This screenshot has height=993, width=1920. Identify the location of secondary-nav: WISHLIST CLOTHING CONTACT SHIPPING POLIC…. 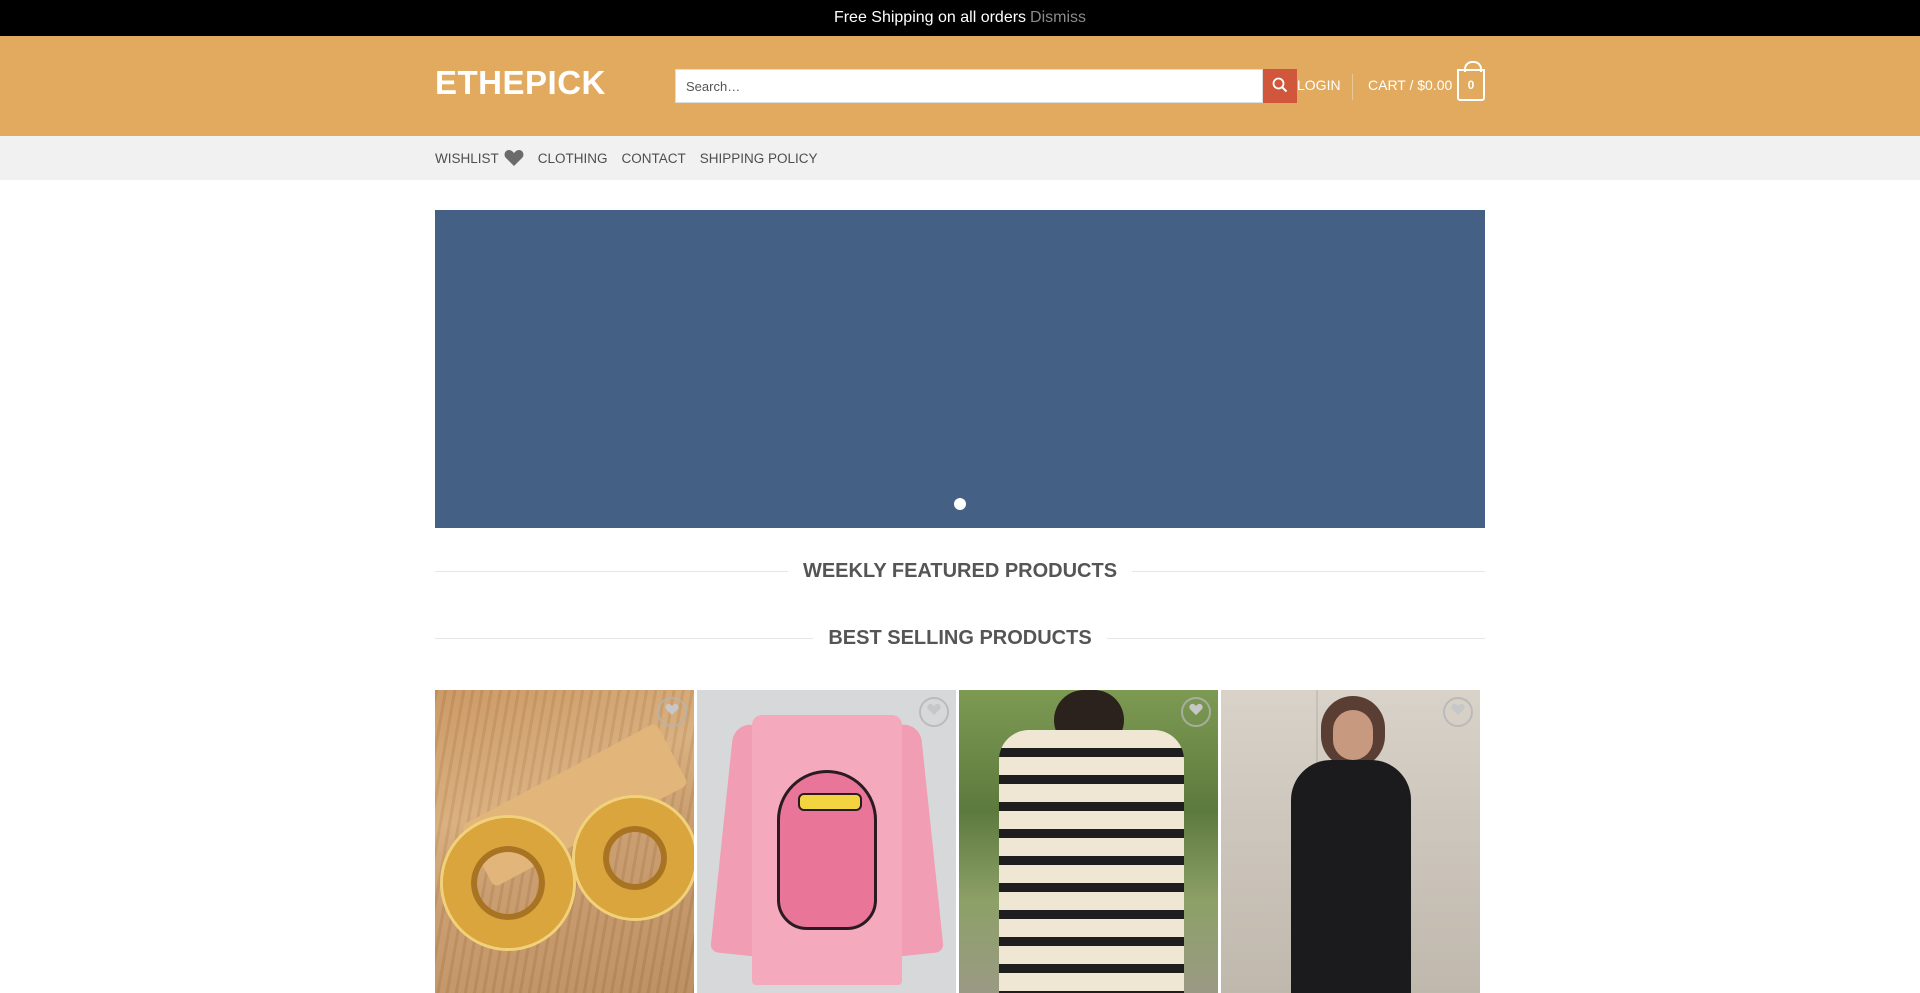
(960, 158).